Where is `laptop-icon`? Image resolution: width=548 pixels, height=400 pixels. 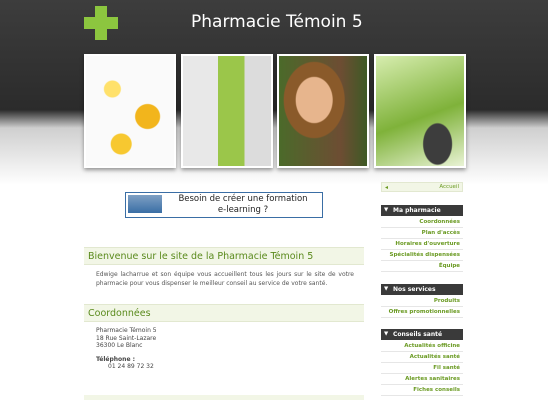
laptop-icon is located at coordinates (145, 204).